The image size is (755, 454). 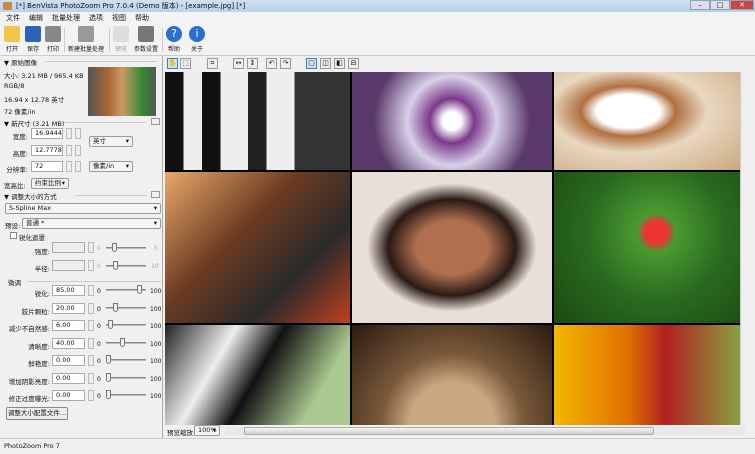 What do you see at coordinates (39, 346) in the screenshot?
I see `finetune-label: 清晰度:` at bounding box center [39, 346].